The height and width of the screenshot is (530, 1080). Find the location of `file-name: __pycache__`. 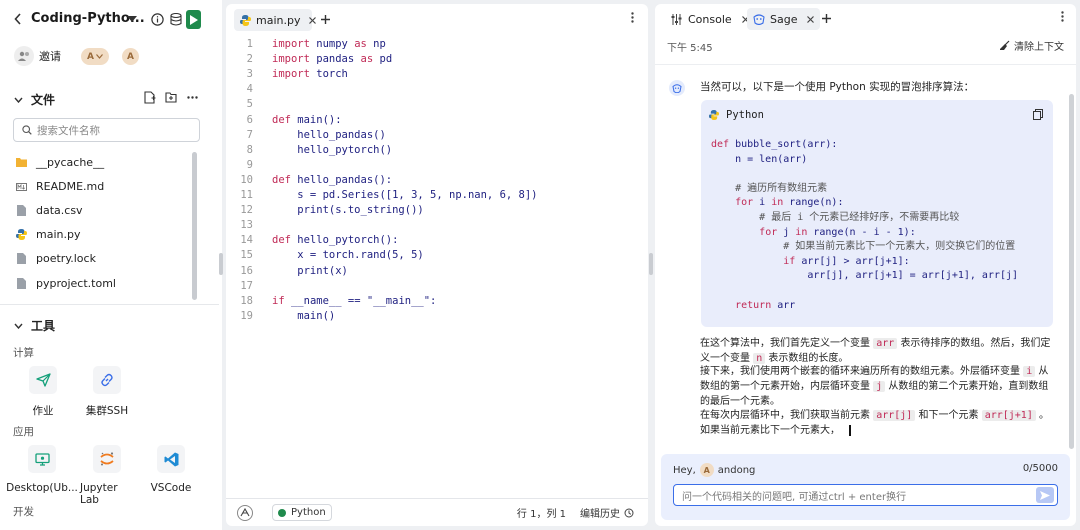

file-name: __pycache__ is located at coordinates (70, 162).